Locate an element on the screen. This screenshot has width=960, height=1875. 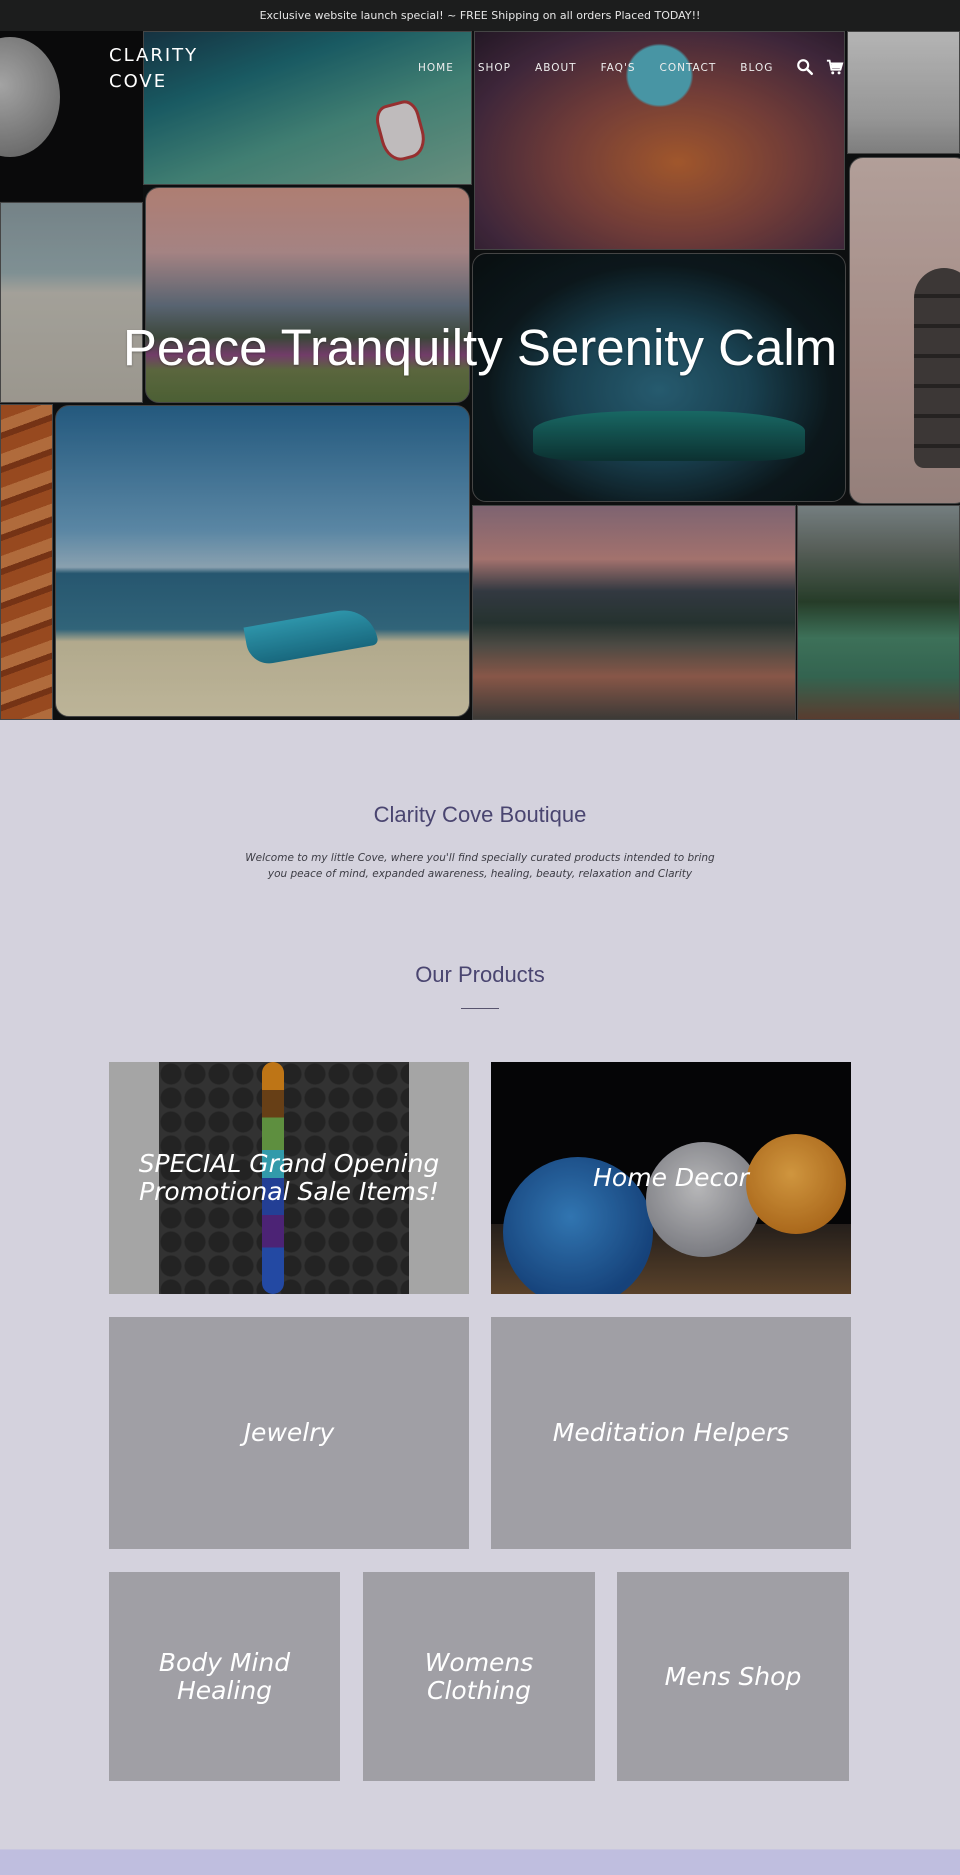
nav-home: HOME is located at coordinates (436, 68).